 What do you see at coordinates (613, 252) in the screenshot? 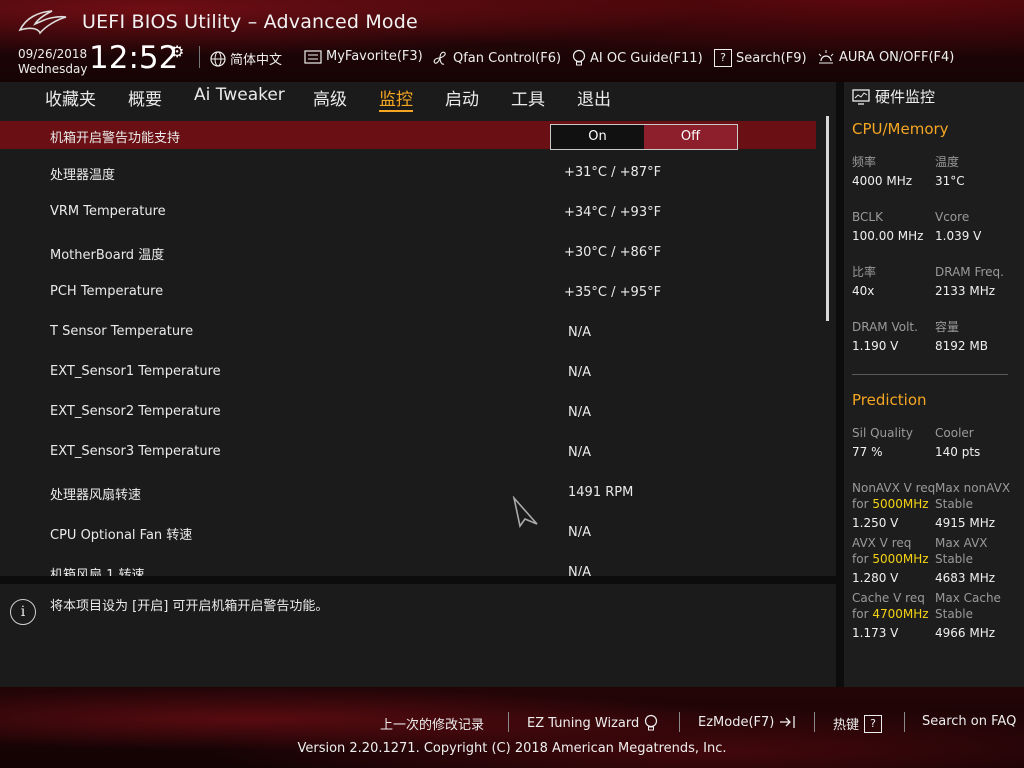
I see `setting-value: +30°C / +86°F` at bounding box center [613, 252].